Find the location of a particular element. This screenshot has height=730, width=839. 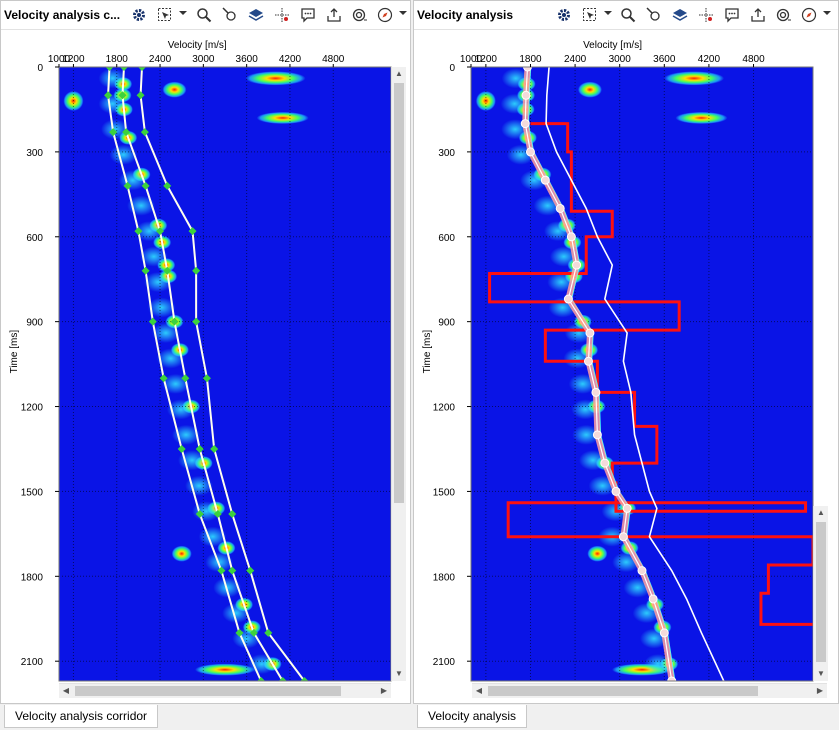

x-tick-label: 1800 is located at coordinates (530, 59).